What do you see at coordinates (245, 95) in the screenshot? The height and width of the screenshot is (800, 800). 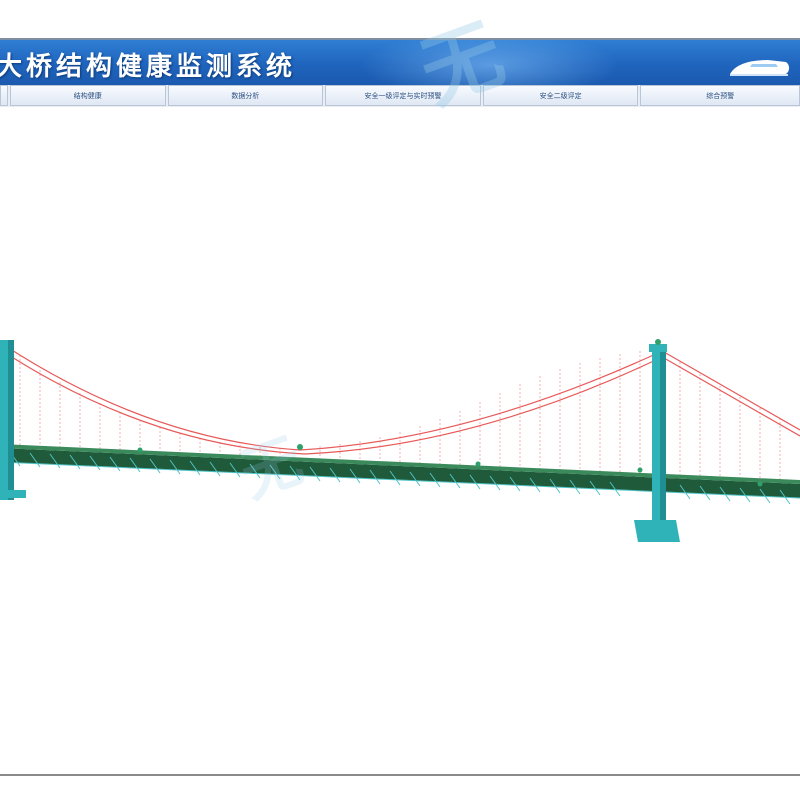 I see `tab-data-analysis: 数据分析` at bounding box center [245, 95].